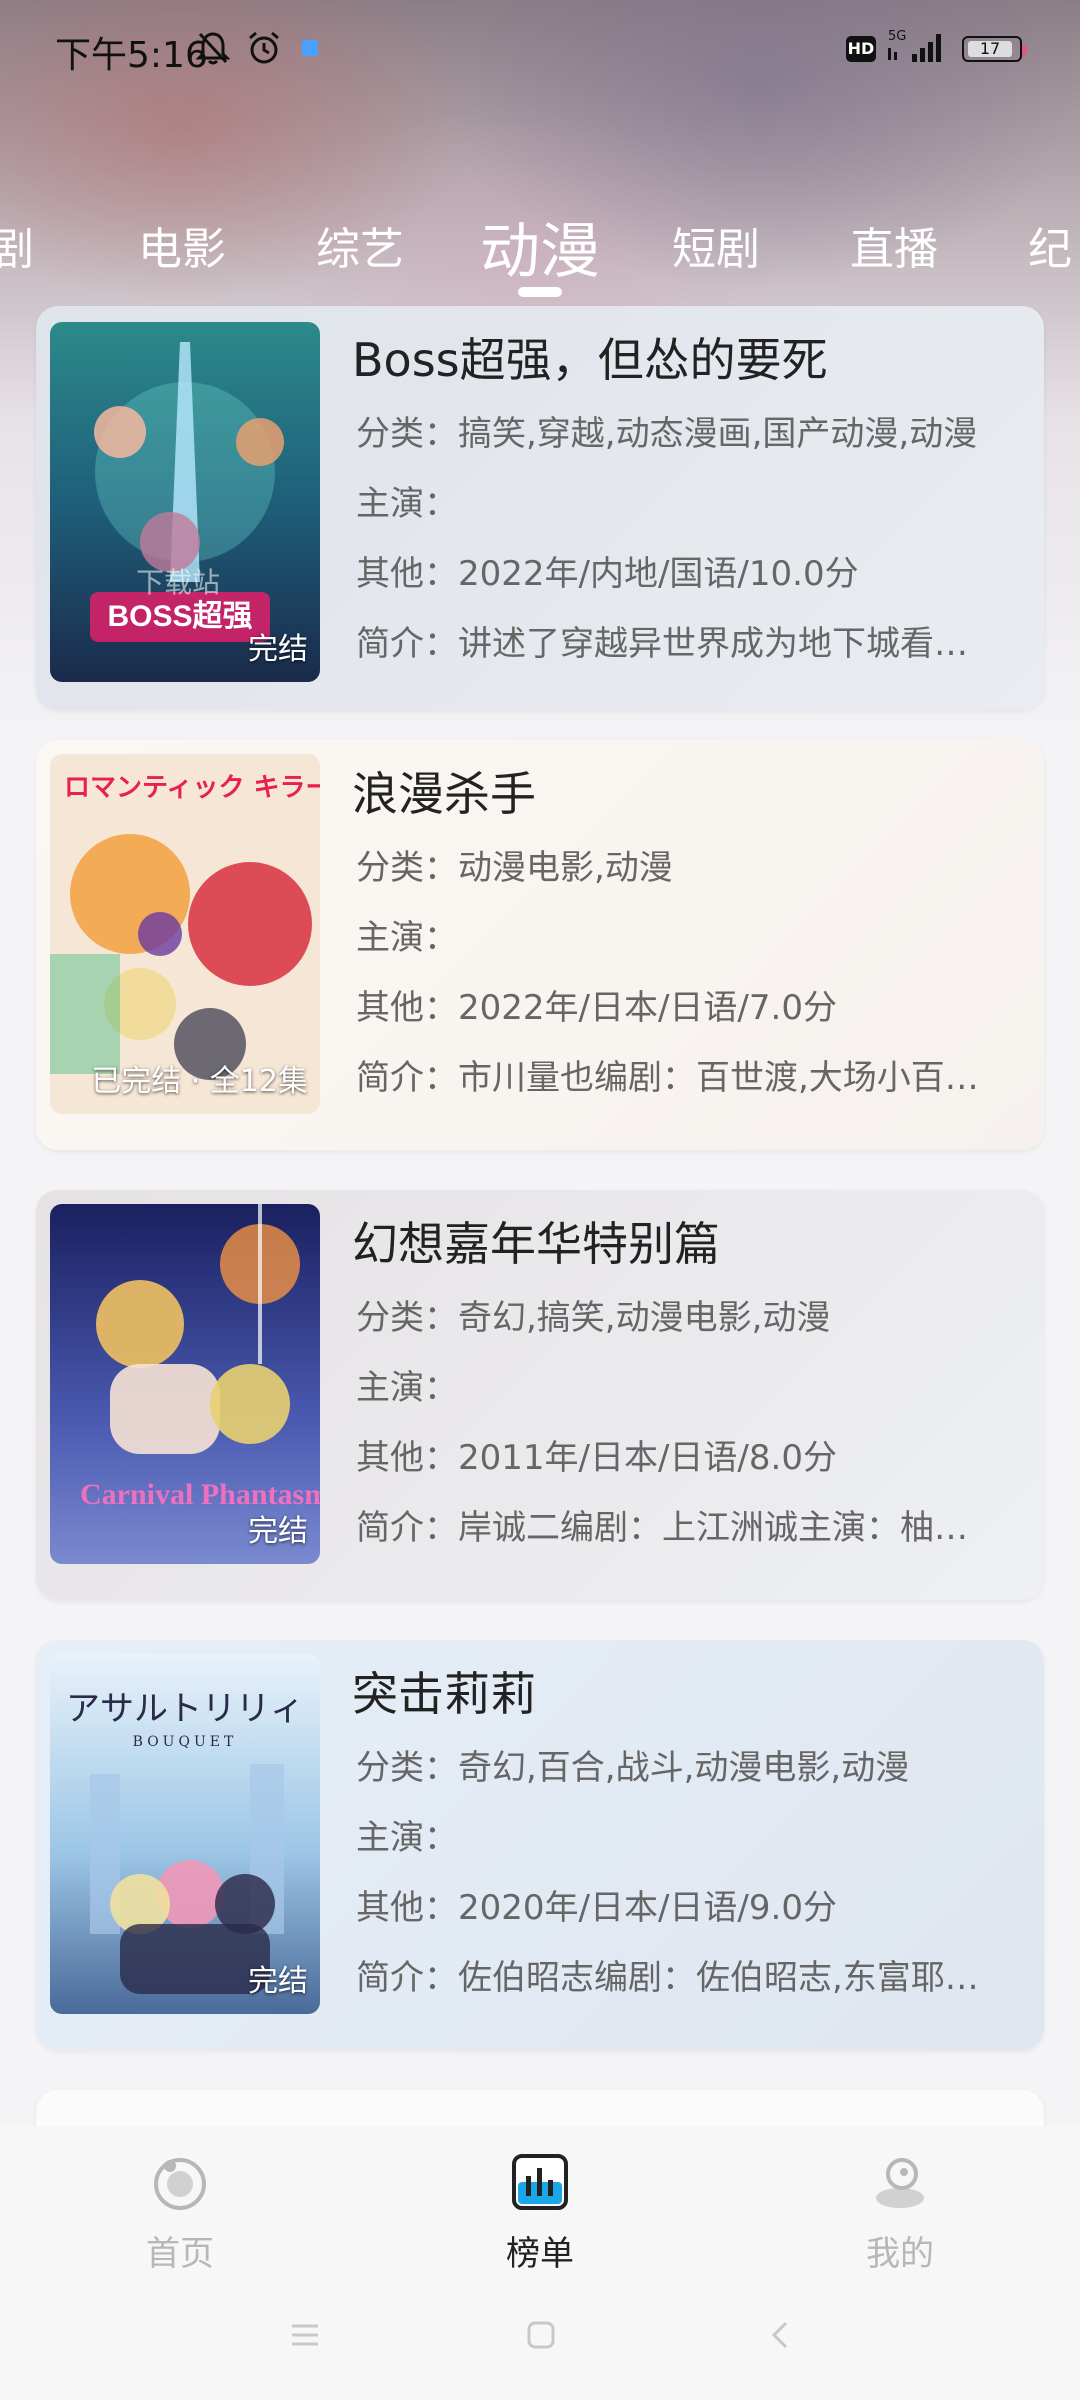  Describe the element at coordinates (540, 2182) in the screenshot. I see `chart-icon` at that location.